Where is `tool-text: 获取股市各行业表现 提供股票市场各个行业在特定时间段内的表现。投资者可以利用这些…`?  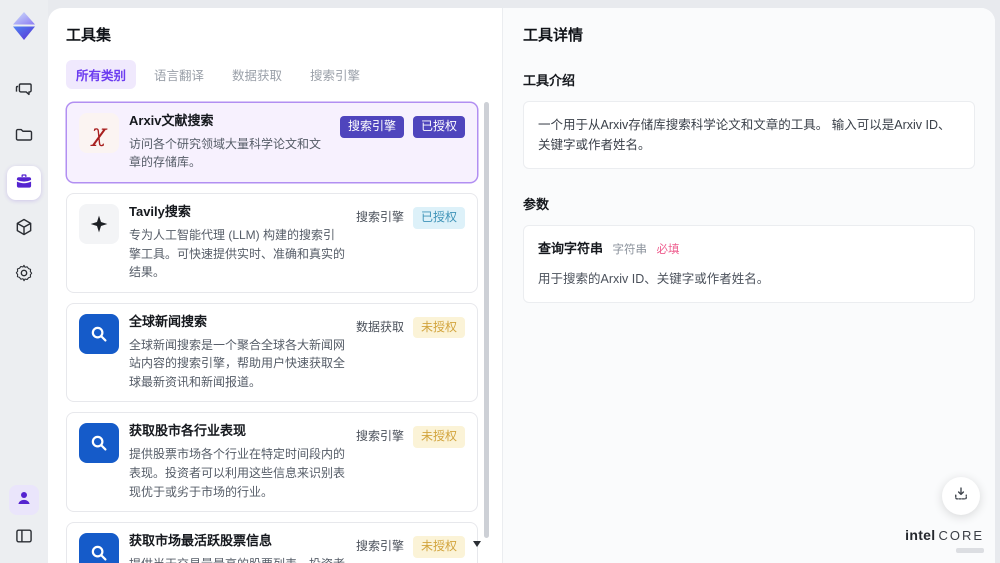 tool-text: 获取股市各行业表现 提供股票市场各个行业在特定时间段内的表现。投资者可以利用这些… is located at coordinates (237, 462).